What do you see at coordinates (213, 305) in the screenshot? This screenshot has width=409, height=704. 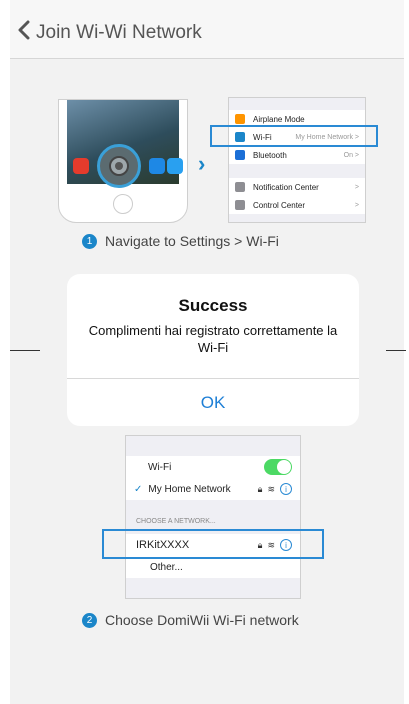 I see `alert-title: Success` at bounding box center [213, 305].